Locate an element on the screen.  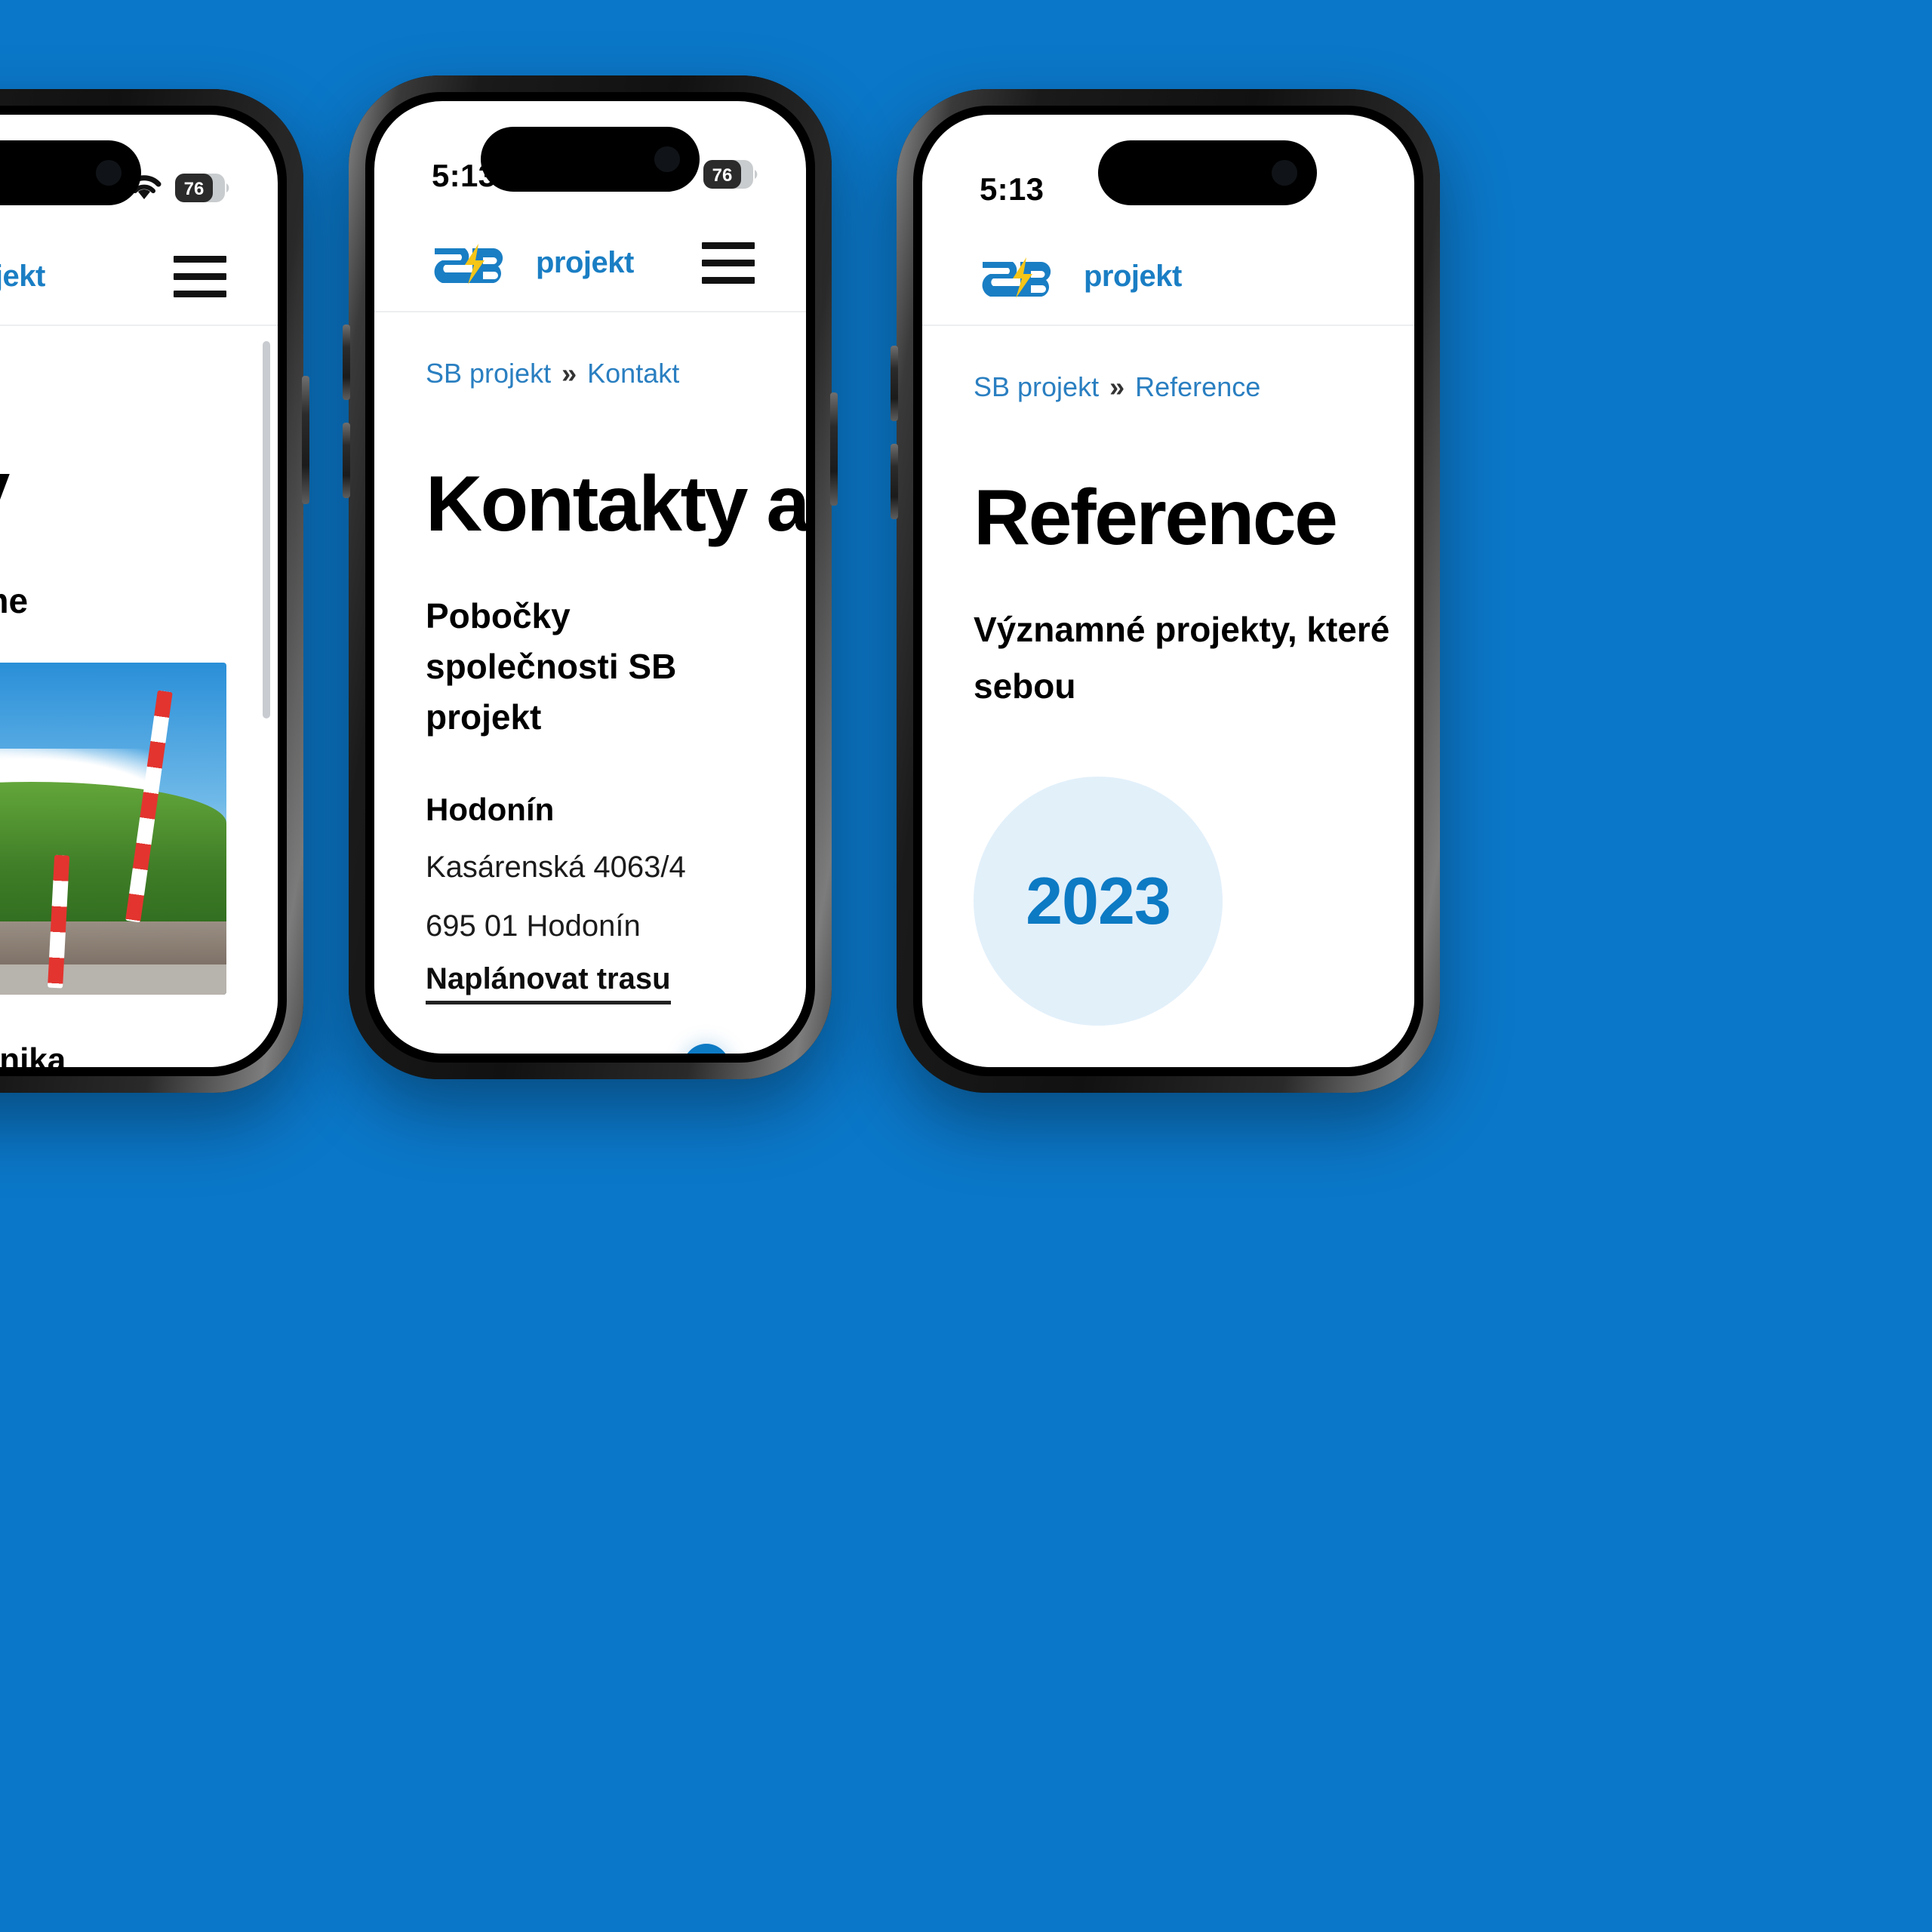
breadcrumb-center: SB projekt » Kontakt is located at coordinates (590, 351).